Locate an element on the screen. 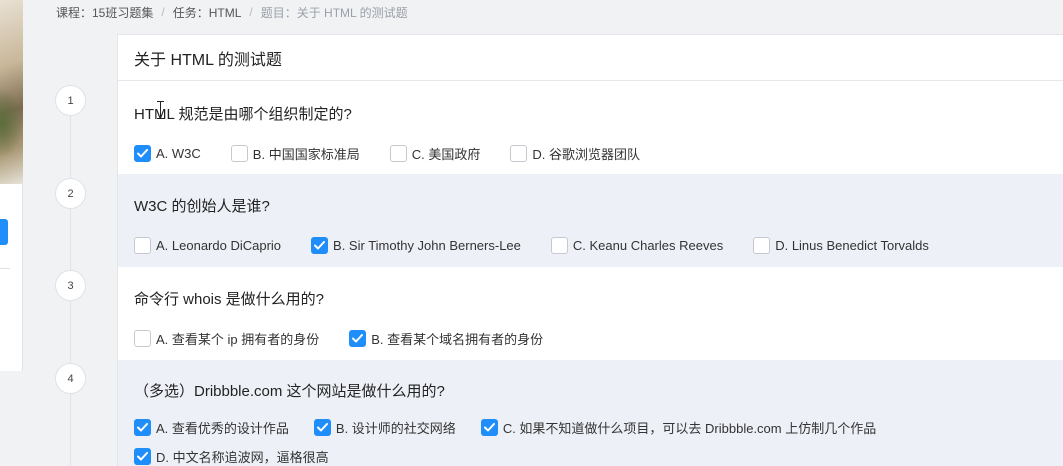 This screenshot has width=1063, height=466. option-b: B. Sir Timothy John Berners-Lee is located at coordinates (416, 245).